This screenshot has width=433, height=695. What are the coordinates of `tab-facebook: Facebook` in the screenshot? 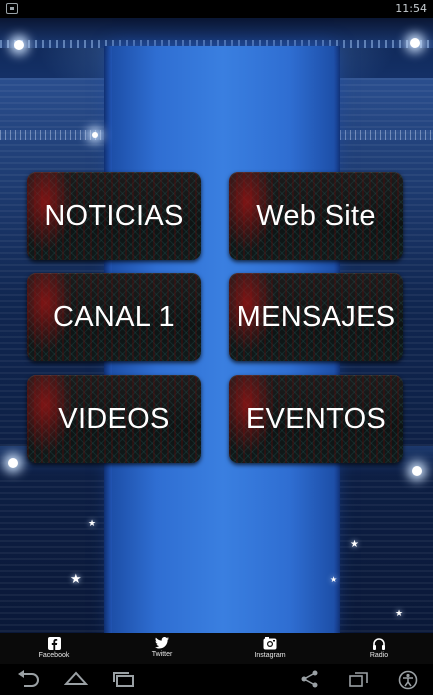 It's located at (54, 649).